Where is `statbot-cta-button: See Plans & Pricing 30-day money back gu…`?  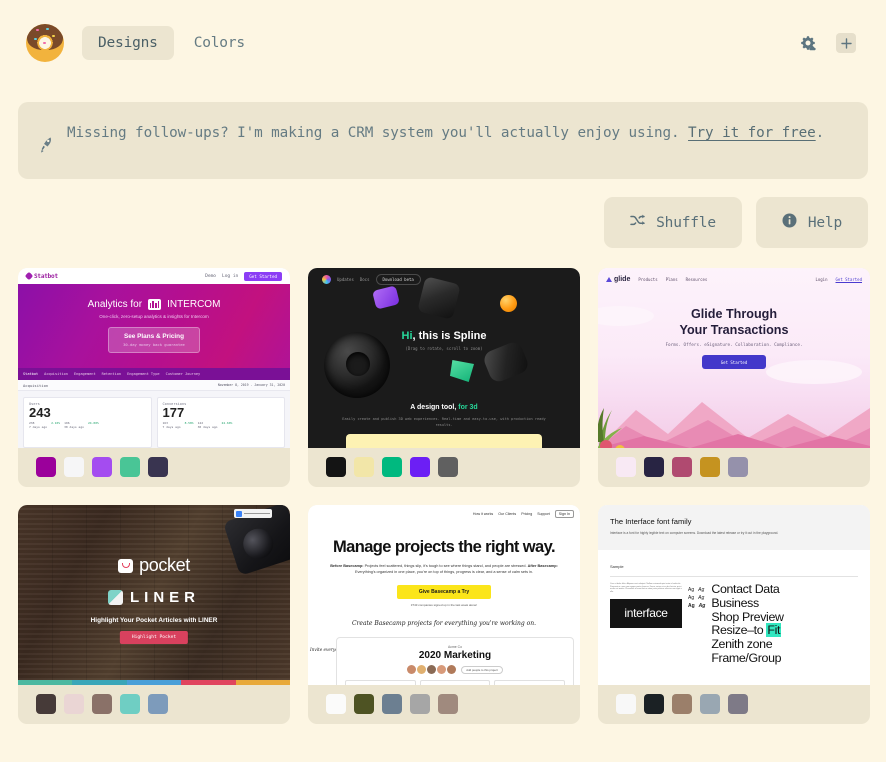 statbot-cta-button: See Plans & Pricing 30-day money back gu… is located at coordinates (154, 340).